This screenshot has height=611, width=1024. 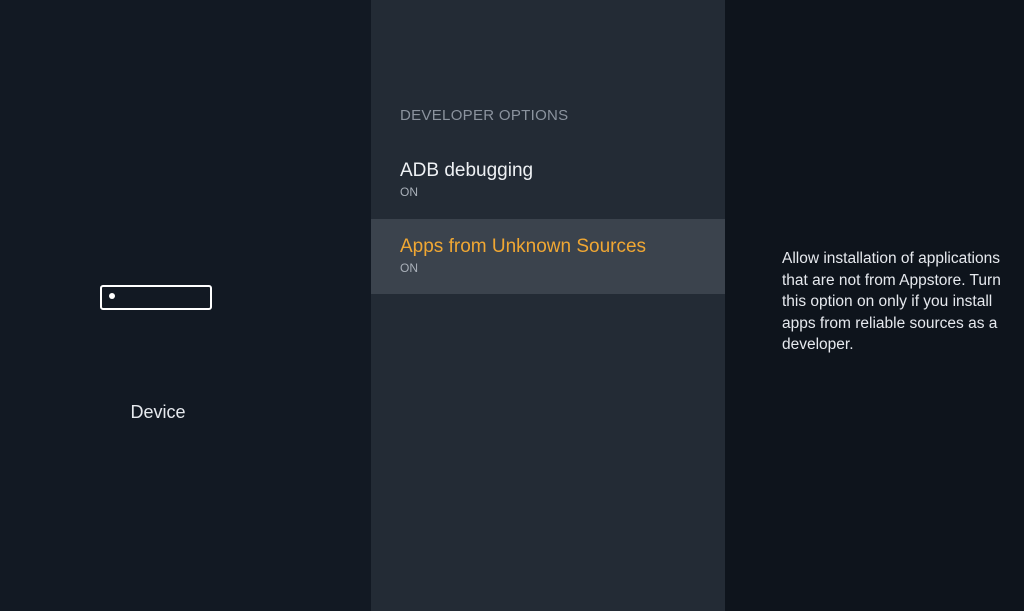 I want to click on menu-item-adb-debugging: ADB debugging ON, so click(x=548, y=180).